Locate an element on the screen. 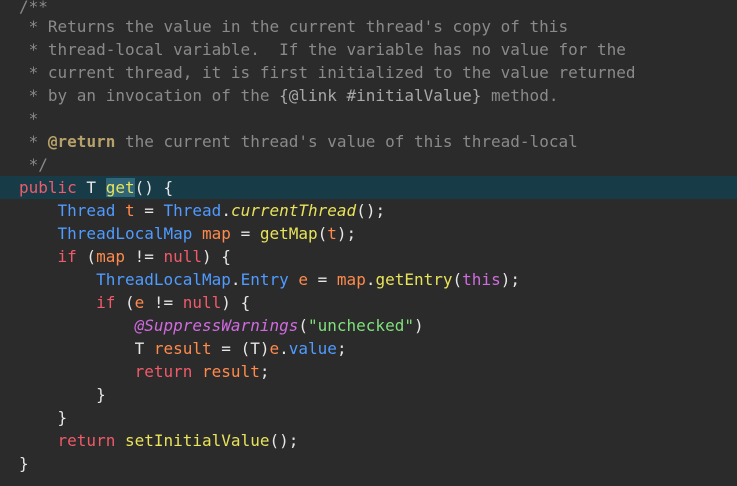  code-line: Thread t = Thread.currentThread(); is located at coordinates (368, 210).